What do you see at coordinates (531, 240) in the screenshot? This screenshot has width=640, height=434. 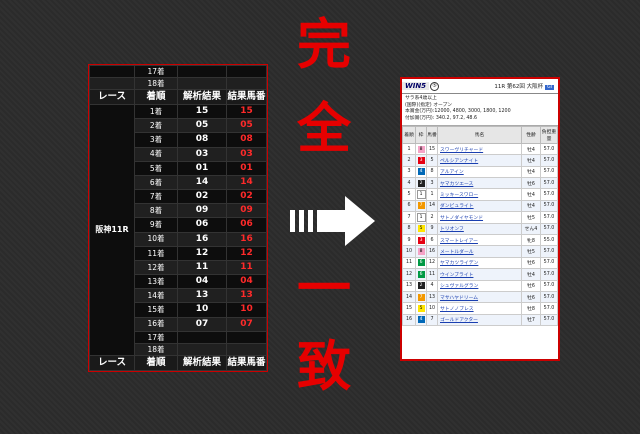 I see `sex-age-cell: 牝8` at bounding box center [531, 240].